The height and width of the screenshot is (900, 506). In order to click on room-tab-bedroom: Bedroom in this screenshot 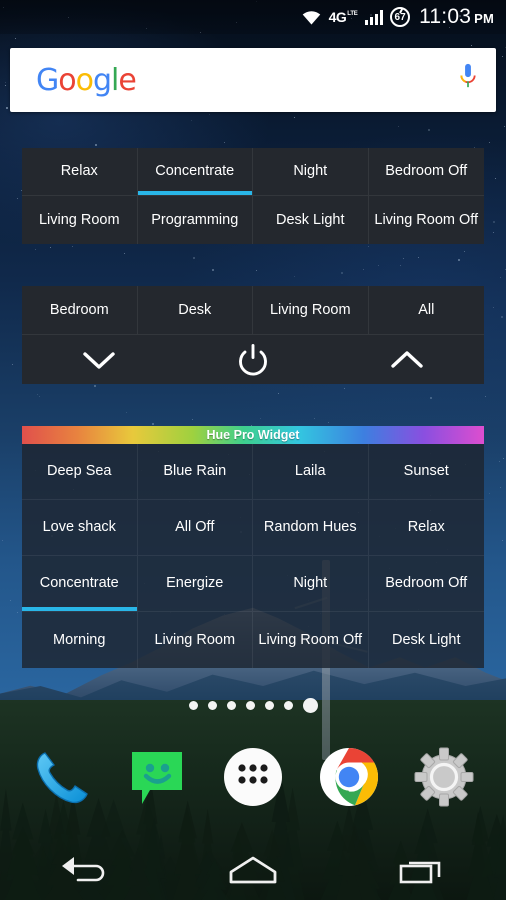, I will do `click(80, 310)`.